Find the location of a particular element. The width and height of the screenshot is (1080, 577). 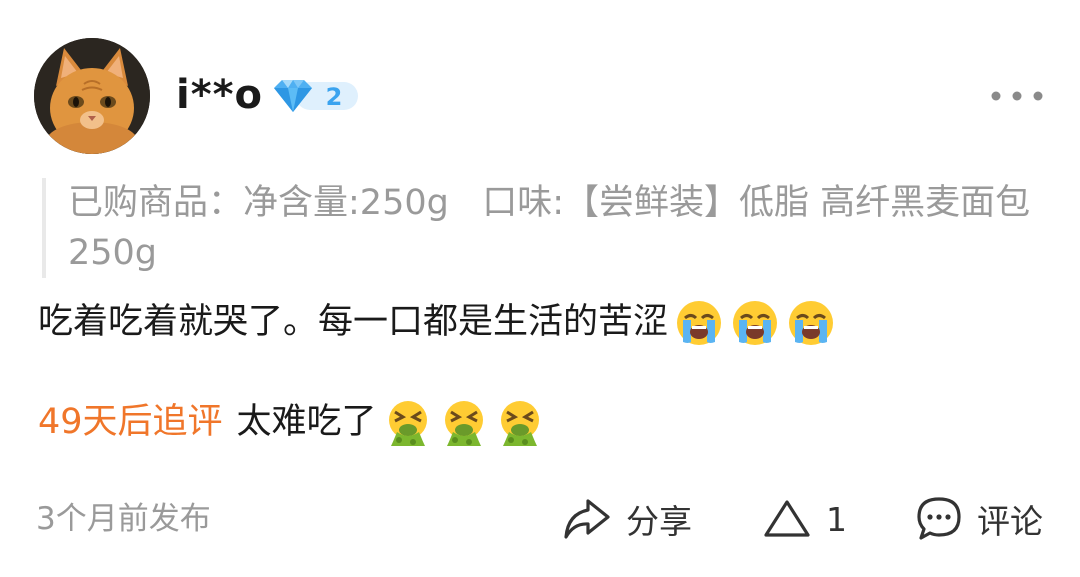

comment-button: 评论 is located at coordinates (979, 519).